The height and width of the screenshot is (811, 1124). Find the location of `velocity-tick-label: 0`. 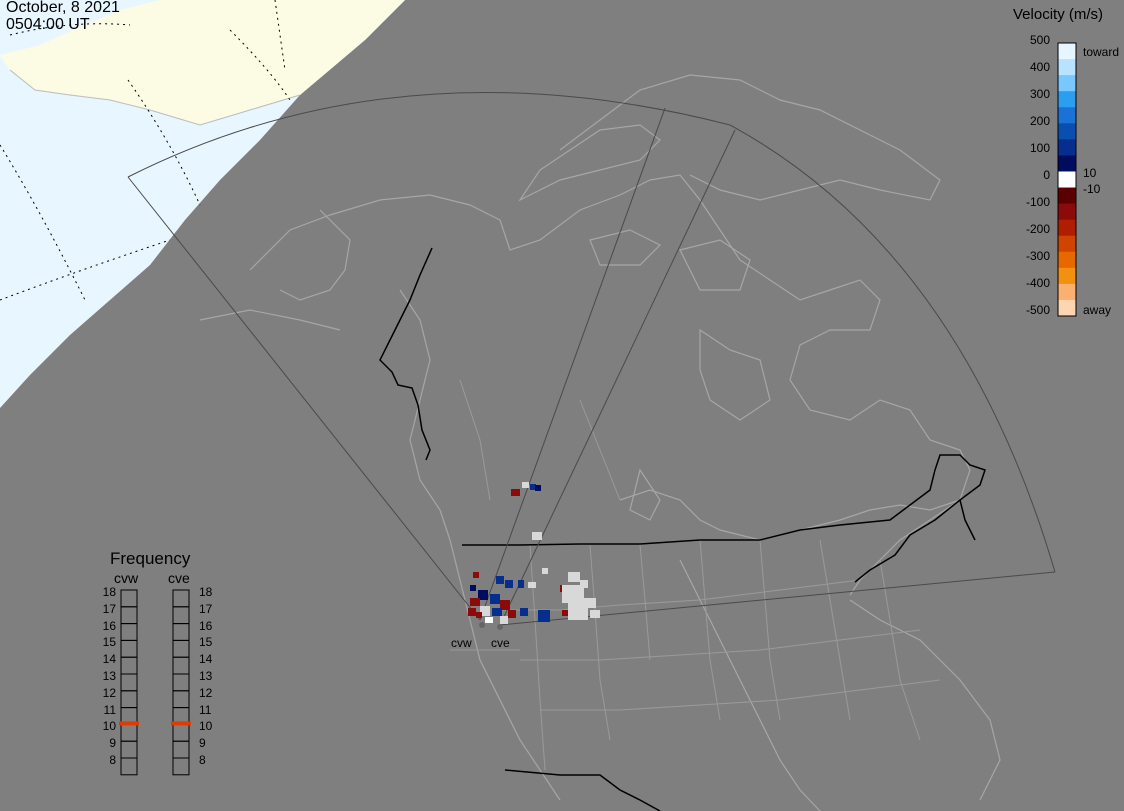

velocity-tick-label: 0 is located at coordinates (1046, 175).